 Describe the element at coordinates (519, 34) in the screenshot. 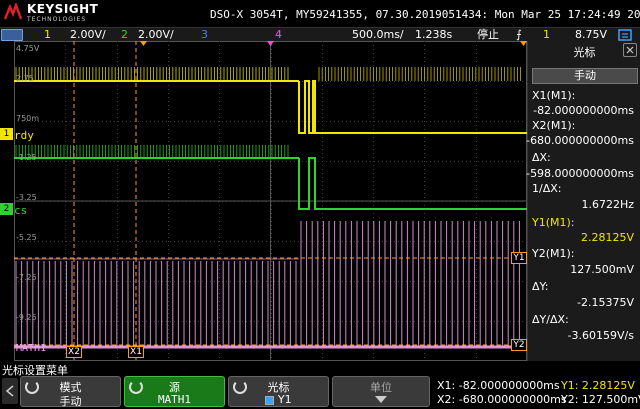

I see `trigger-edge-icon: ⨍` at that location.